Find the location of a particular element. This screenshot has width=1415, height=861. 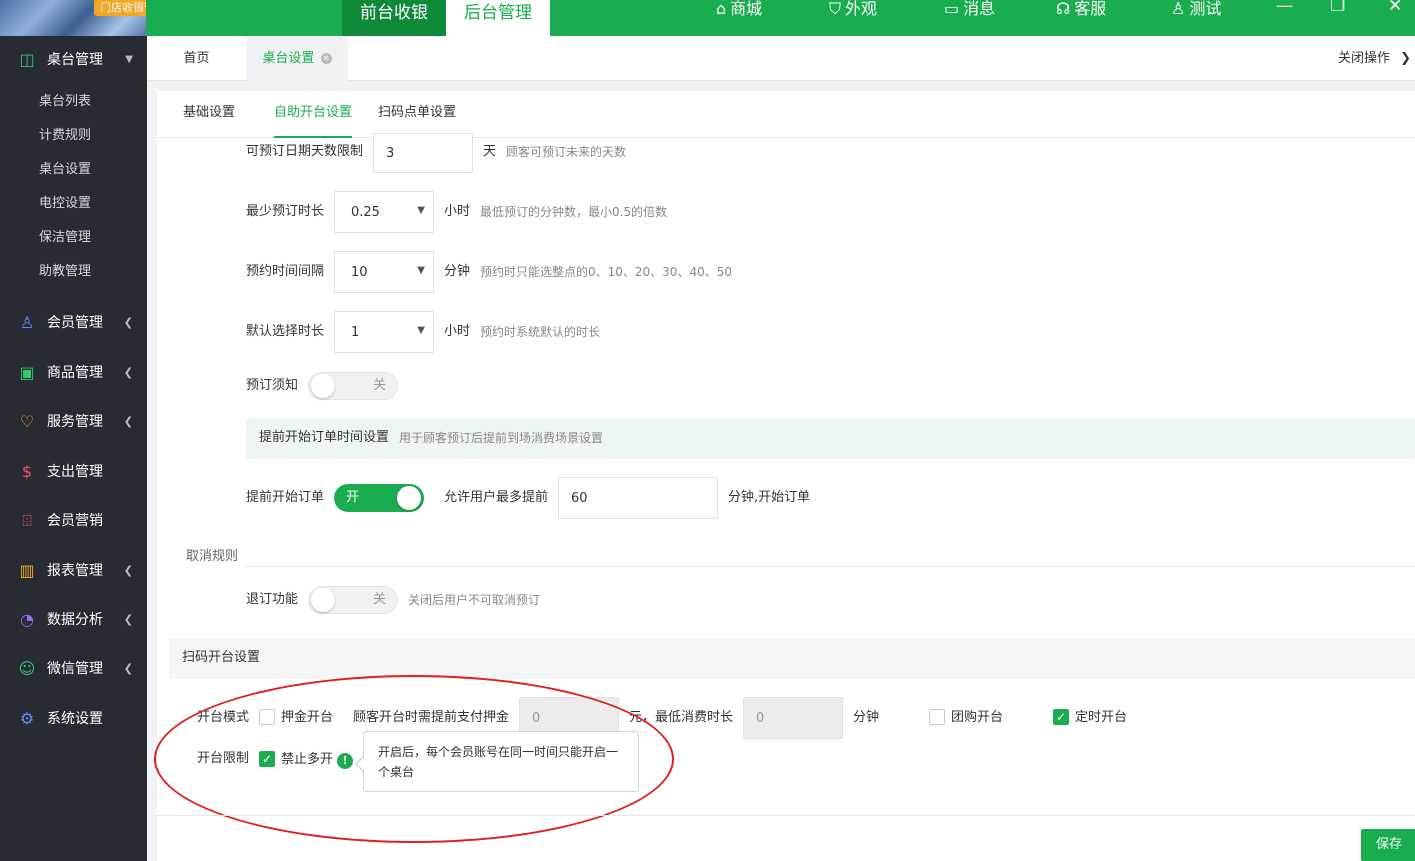

advance-banner-title: 提前开始订单时间设置 is located at coordinates (324, 437).